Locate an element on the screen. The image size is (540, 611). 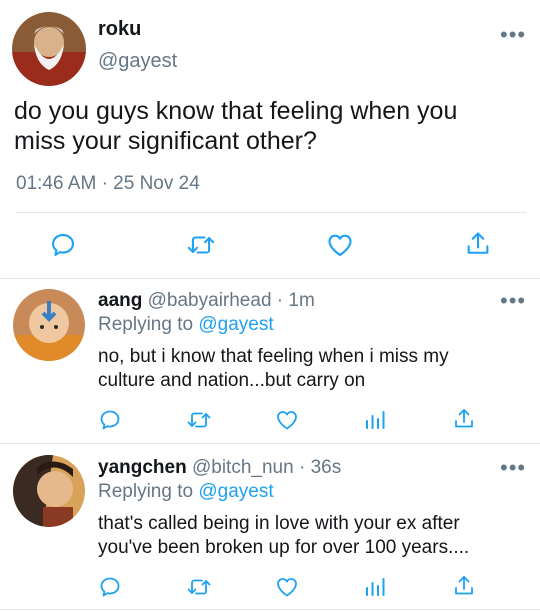
reply-display-name: aang is located at coordinates (120, 300).